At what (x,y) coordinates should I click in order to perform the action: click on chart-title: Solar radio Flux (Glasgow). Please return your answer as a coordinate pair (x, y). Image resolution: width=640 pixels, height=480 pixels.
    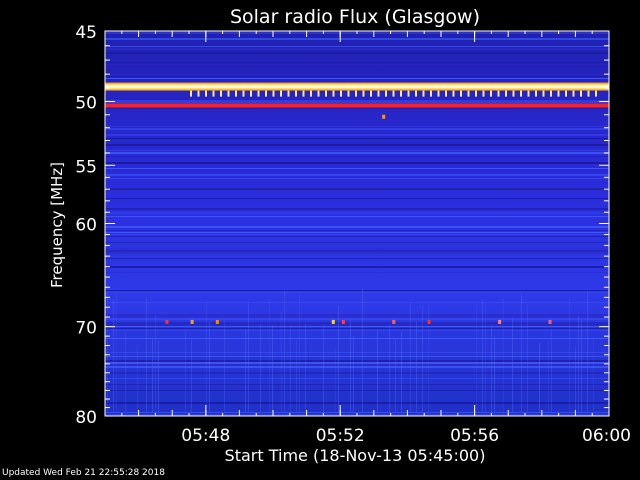
    Looking at the image, I should click on (355, 17).